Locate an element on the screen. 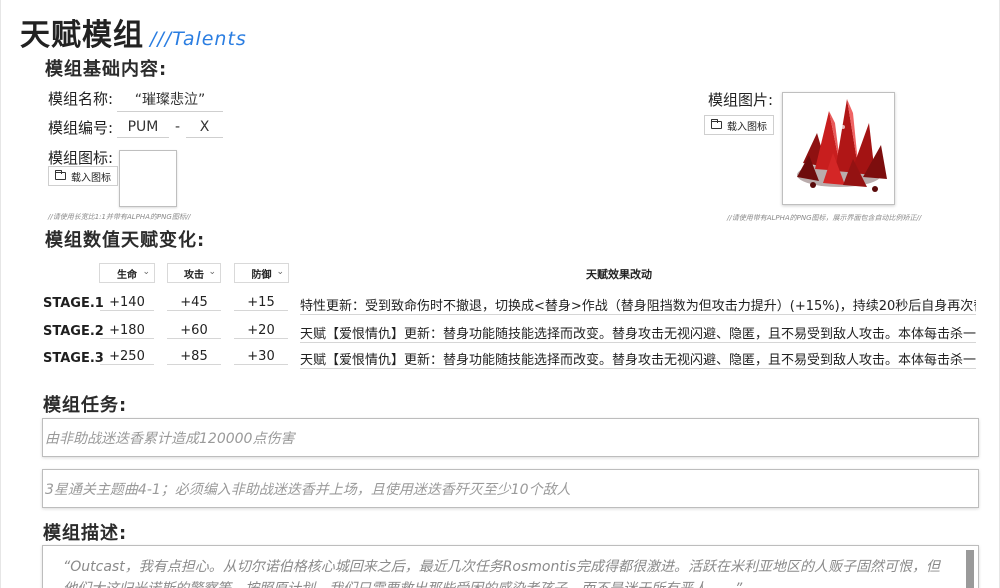 This screenshot has width=1000, height=588. stage-def-value: +30 is located at coordinates (261, 357).